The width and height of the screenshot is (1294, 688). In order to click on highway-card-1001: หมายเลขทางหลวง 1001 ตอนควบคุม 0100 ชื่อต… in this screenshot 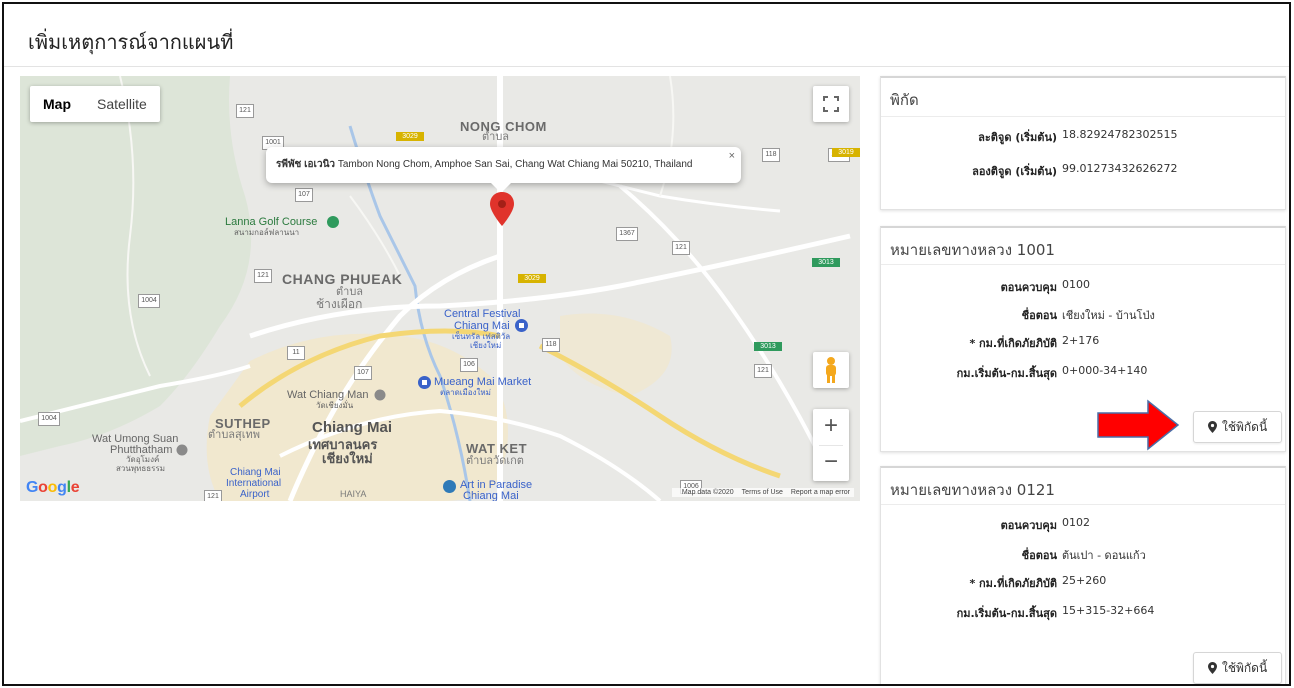, I will do `click(1083, 339)`.